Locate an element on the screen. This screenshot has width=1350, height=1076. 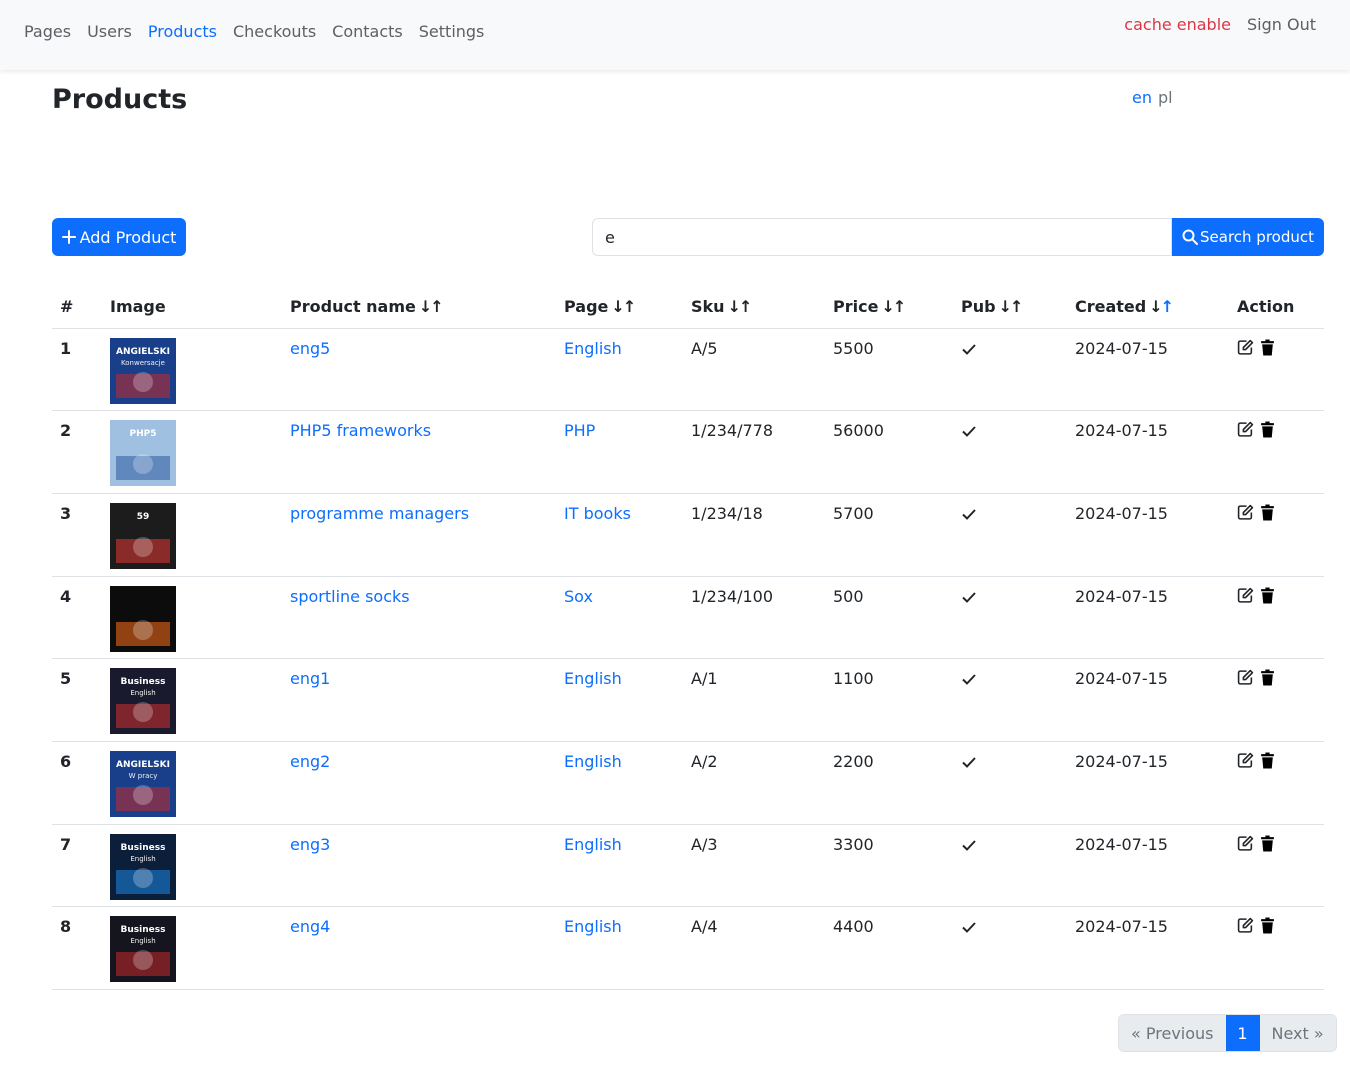
nav-contacts: Contacts is located at coordinates (367, 31).